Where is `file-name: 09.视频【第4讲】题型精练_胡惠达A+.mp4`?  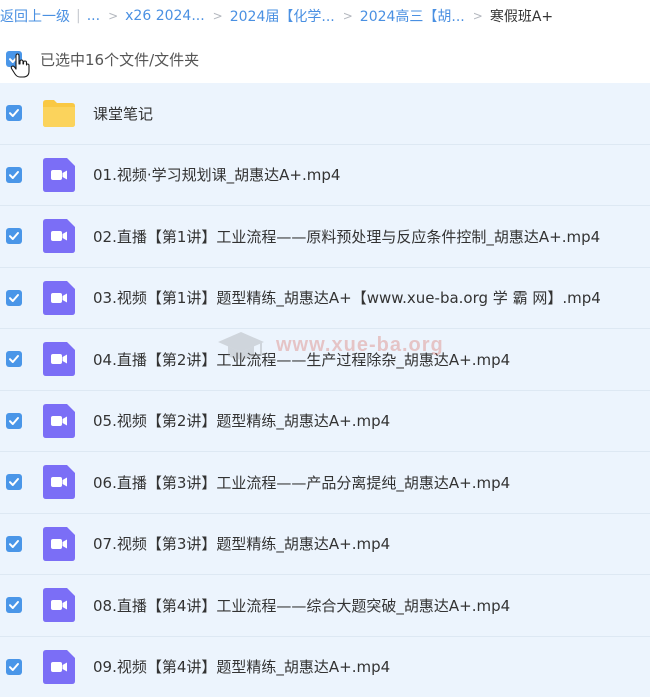 file-name: 09.视频【第4讲】题型精练_胡惠达A+.mp4 is located at coordinates (241, 666).